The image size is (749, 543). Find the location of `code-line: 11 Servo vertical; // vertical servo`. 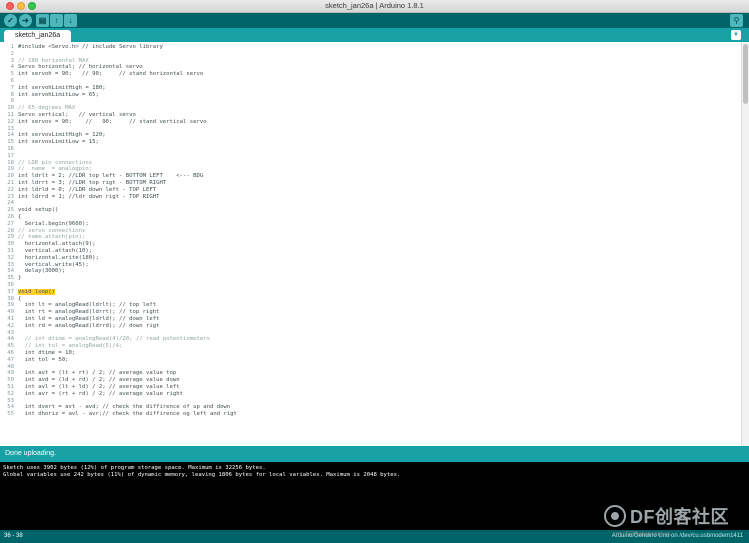

code-line: 11 Servo vertical; // vertical servo is located at coordinates (370, 115).